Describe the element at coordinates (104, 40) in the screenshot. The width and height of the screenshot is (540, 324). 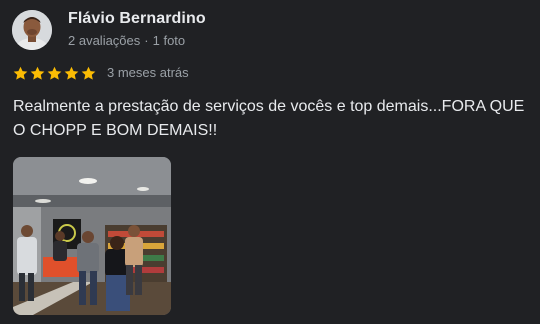
I see `review-count: 2 avaliações` at that location.